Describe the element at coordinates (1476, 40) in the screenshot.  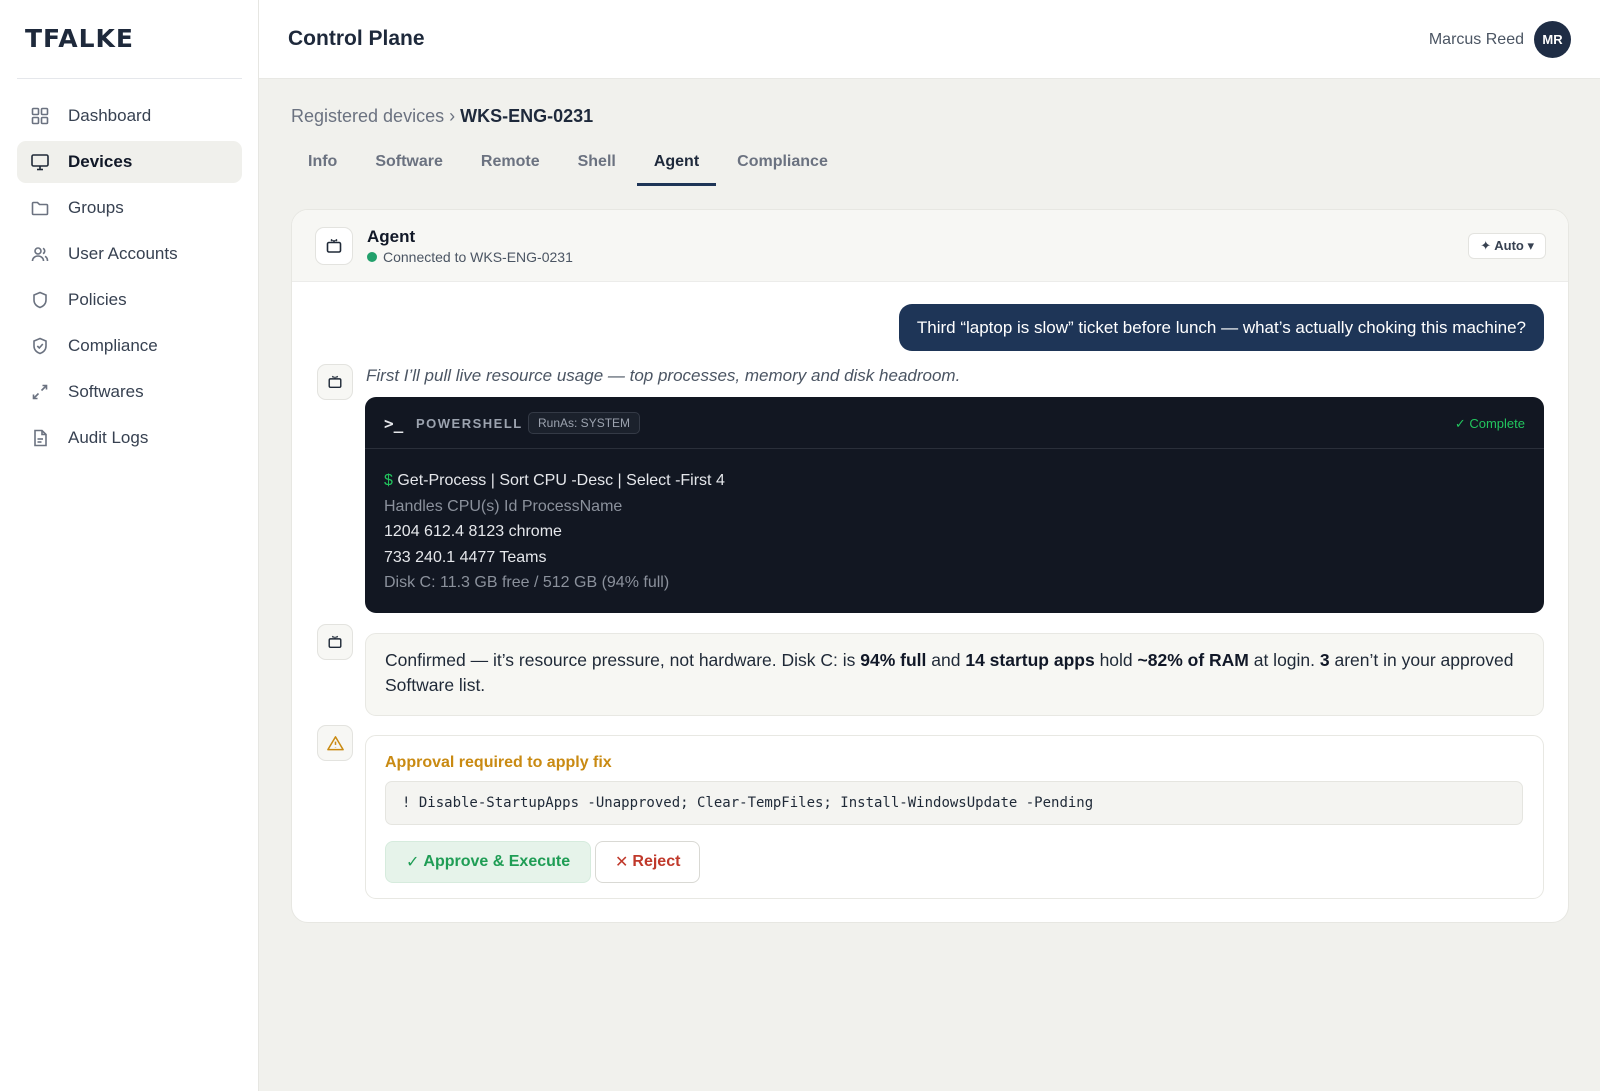
I see `user-name: Marcus Reed` at that location.